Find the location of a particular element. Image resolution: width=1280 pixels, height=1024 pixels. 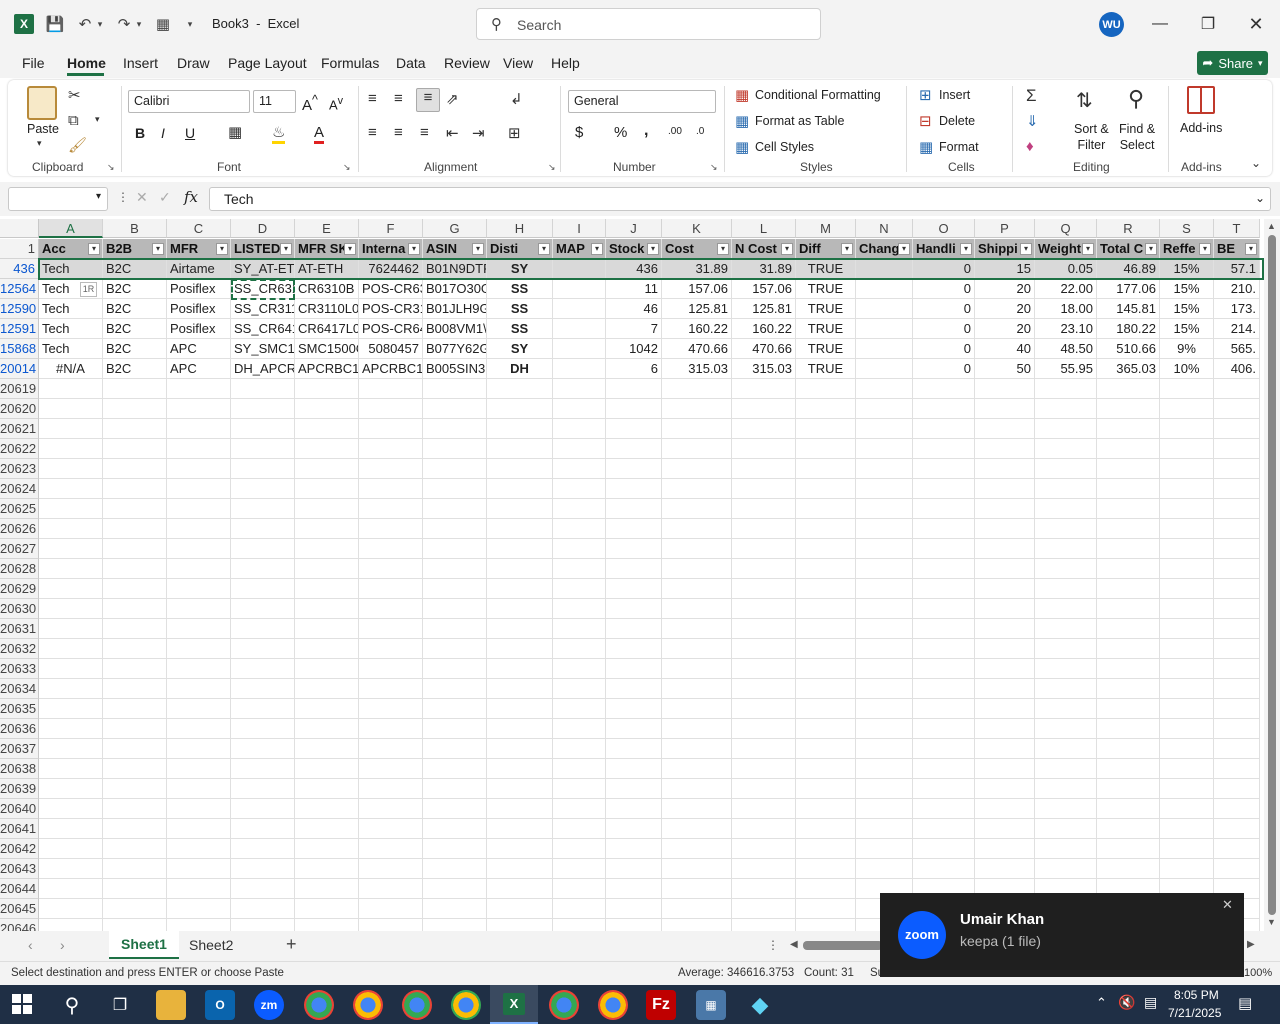

table-cell is located at coordinates (884, 329).